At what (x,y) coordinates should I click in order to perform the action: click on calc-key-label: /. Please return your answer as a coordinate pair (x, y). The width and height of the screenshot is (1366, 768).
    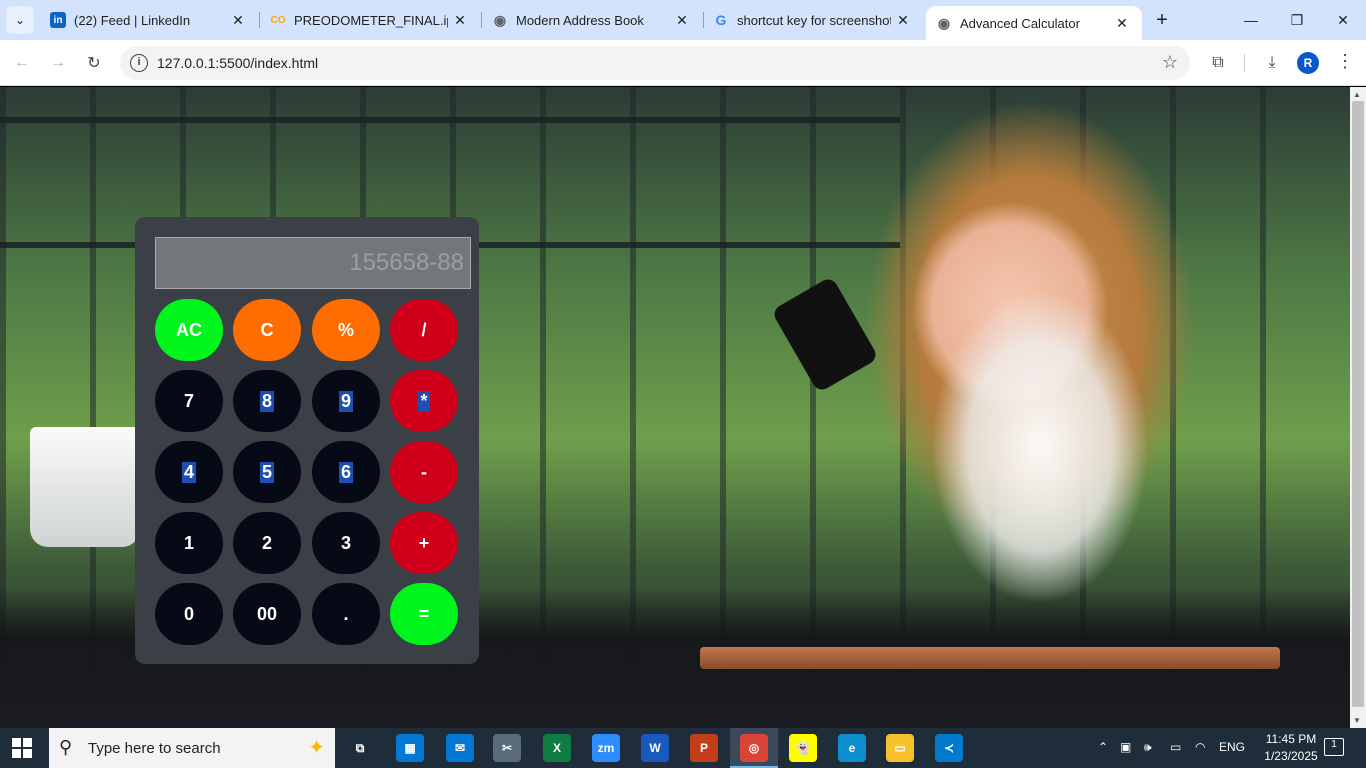
    Looking at the image, I should click on (424, 329).